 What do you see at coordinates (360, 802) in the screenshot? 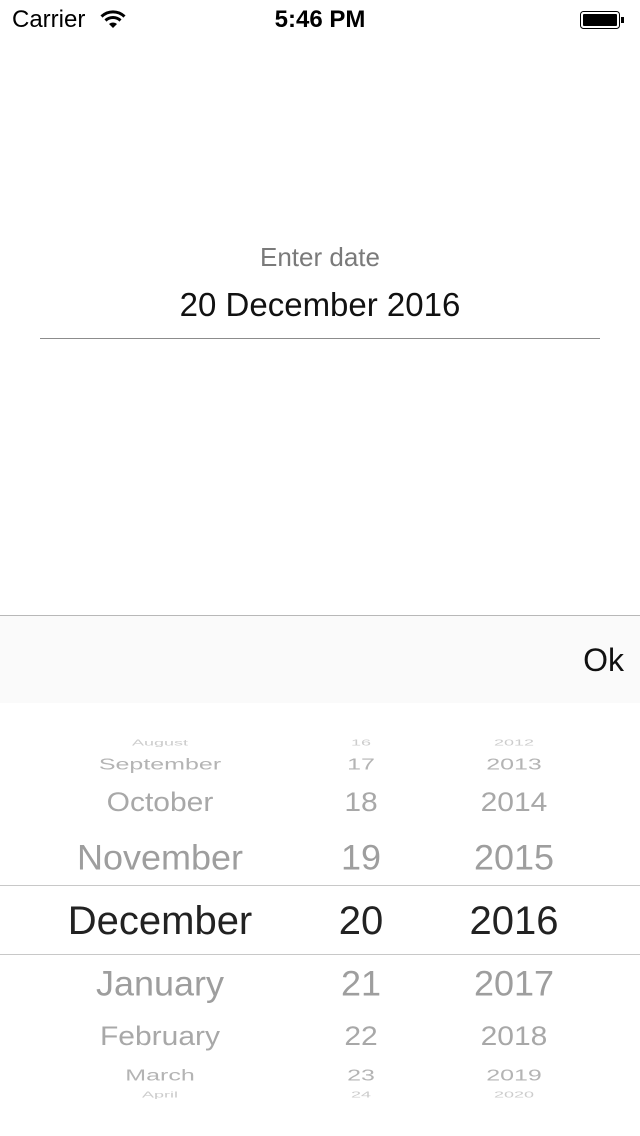
I see `picker-day-option: 18` at bounding box center [360, 802].